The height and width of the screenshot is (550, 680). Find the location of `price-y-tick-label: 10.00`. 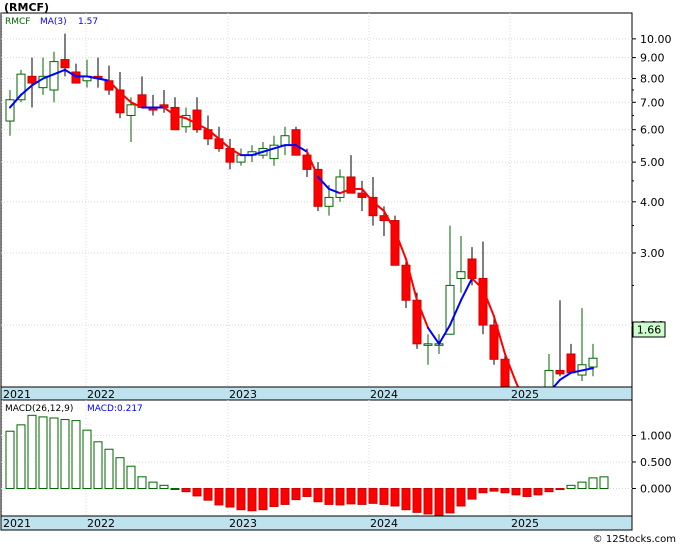

price-y-tick-label: 10.00 is located at coordinates (656, 39).